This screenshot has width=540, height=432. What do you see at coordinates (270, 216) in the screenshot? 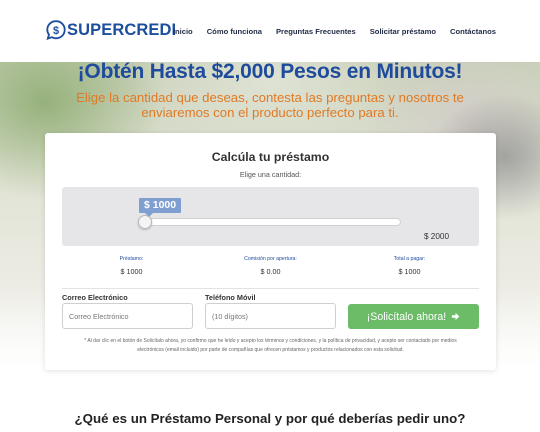
I see `amount-slider-panel: $ 1000 $ 2000` at bounding box center [270, 216].